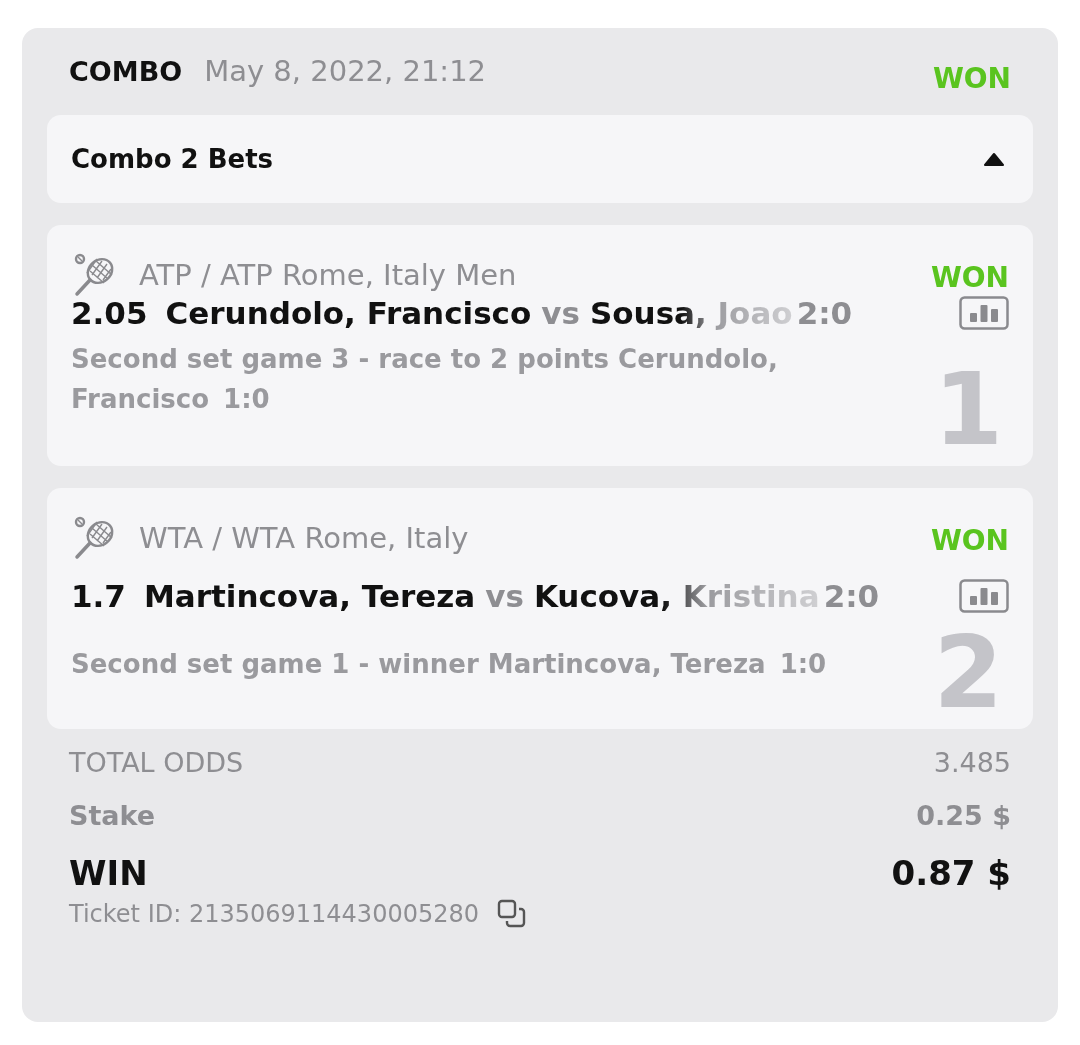 Image resolution: width=1080 pixels, height=1045 pixels. What do you see at coordinates (328, 275) in the screenshot?
I see `league-name: ATP / ATP Rome, Italy Men` at bounding box center [328, 275].